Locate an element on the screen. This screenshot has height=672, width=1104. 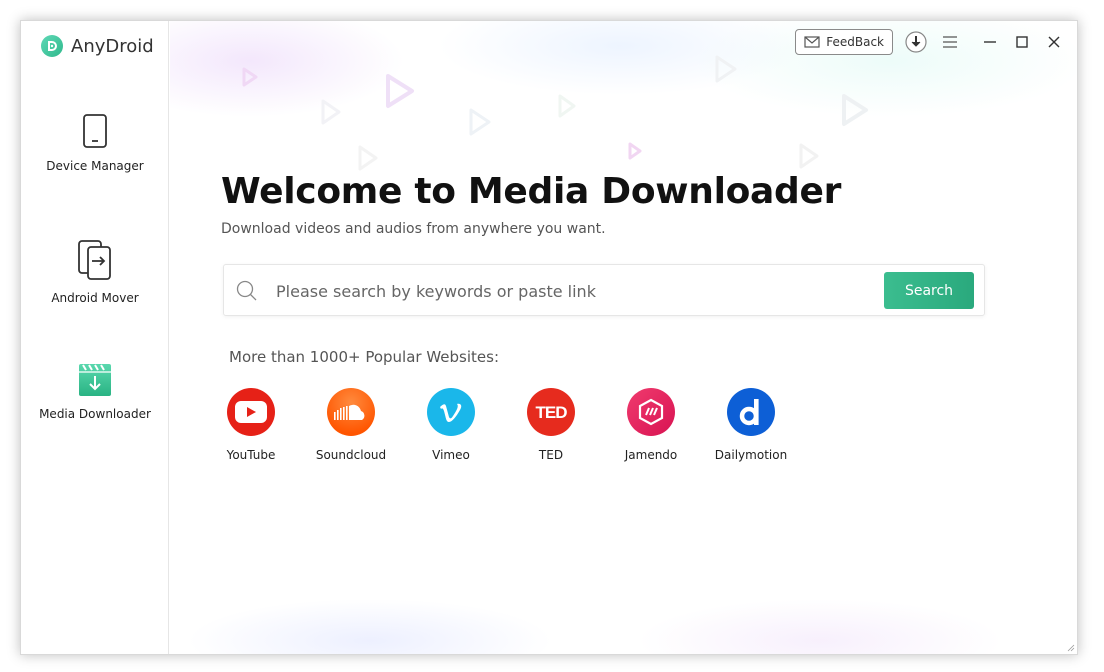
maximize-icon is located at coordinates (1022, 42).